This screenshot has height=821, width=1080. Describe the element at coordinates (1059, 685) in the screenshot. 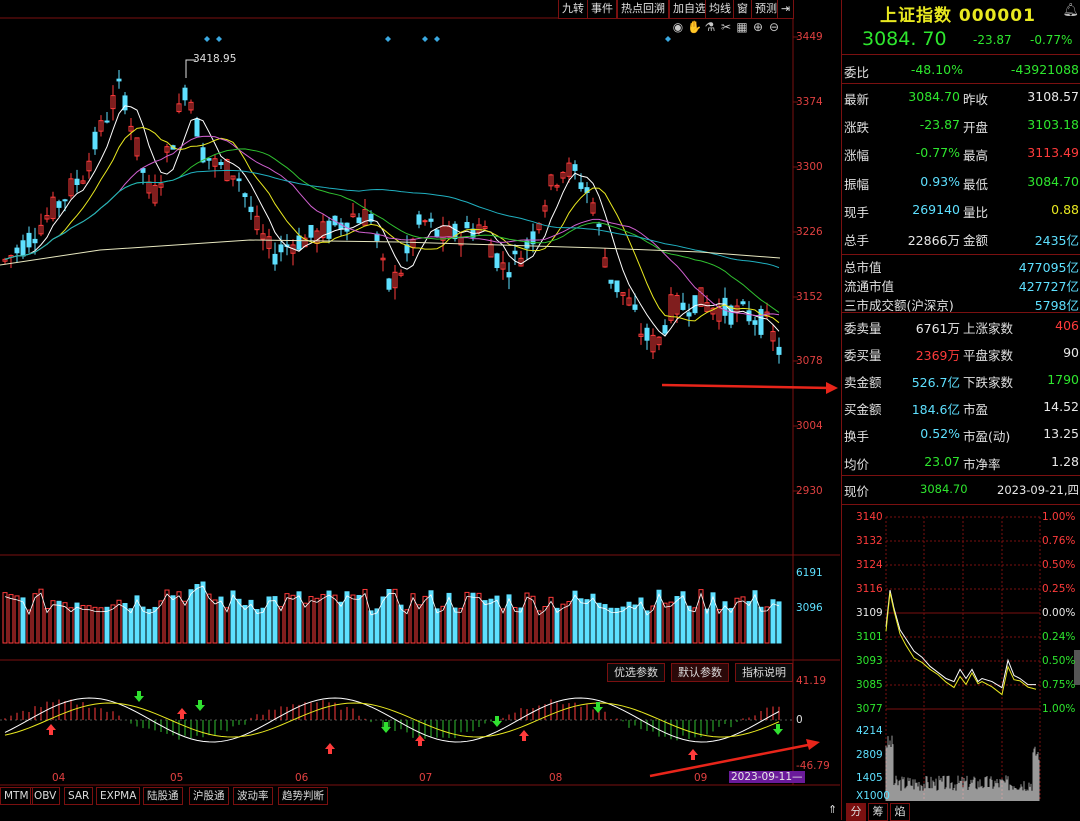

I see `intraday-pct-label: 0.75%` at that location.